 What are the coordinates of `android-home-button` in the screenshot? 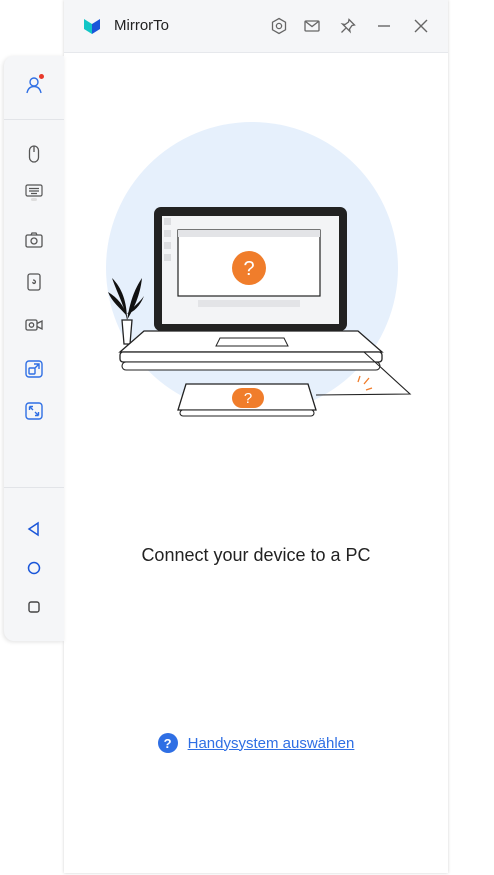 It's located at (34, 568).